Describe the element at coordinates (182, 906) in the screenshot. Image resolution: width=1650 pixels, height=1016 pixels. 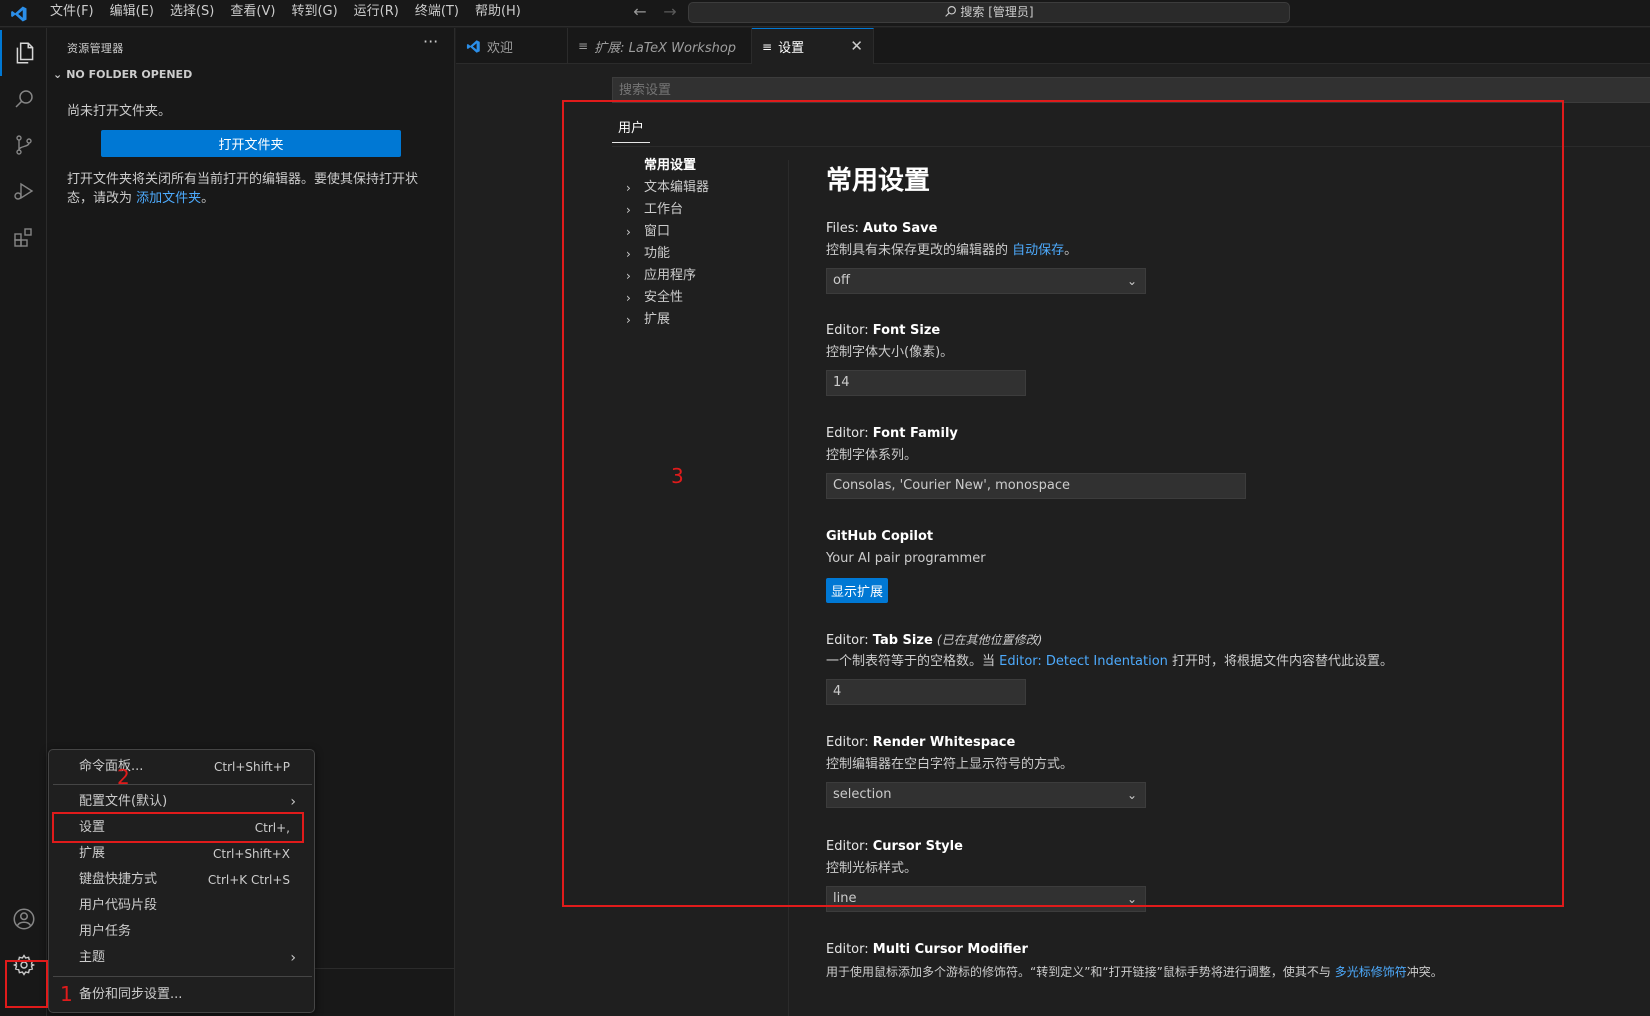
I see `menu-item-user-snippets: 用户代码片段` at that location.